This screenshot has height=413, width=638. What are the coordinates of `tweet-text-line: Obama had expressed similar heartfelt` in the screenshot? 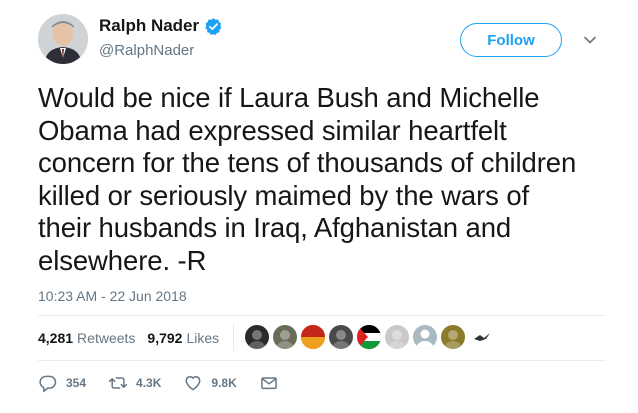 It's located at (272, 130).